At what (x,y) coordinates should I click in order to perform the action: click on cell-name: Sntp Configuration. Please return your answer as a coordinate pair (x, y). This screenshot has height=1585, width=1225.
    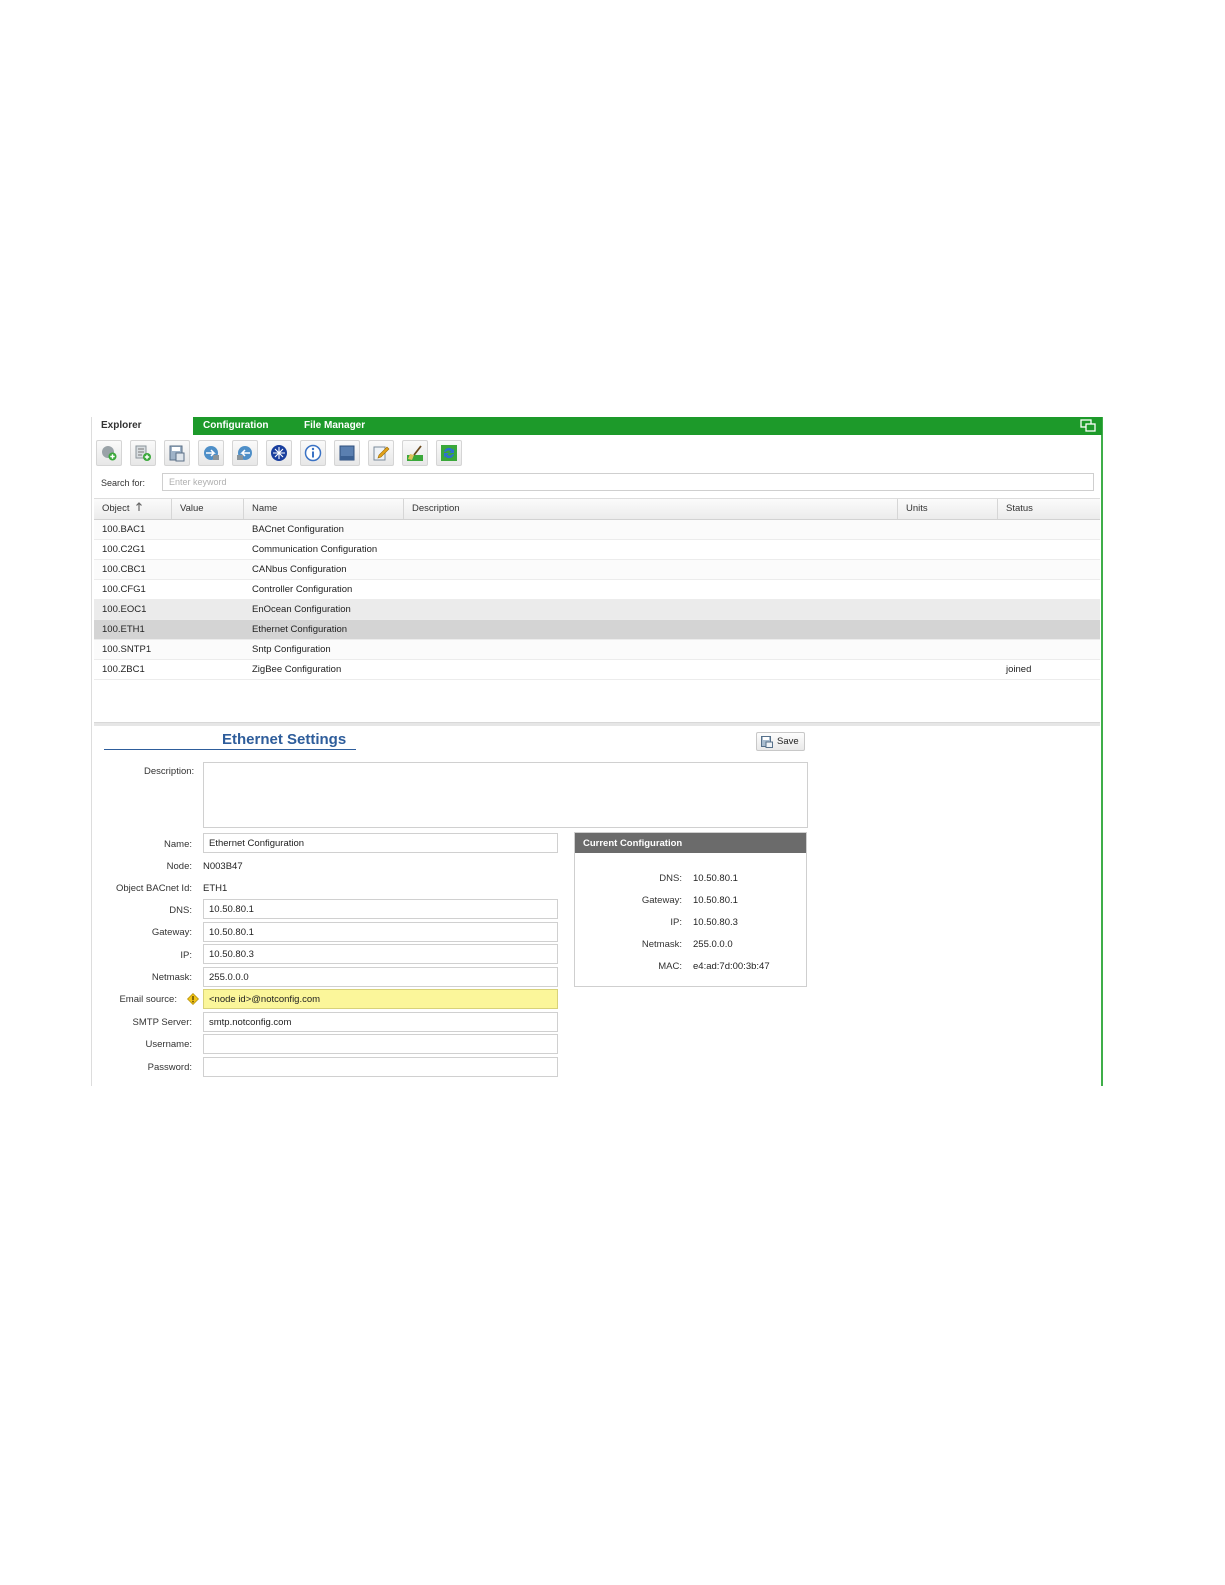
    Looking at the image, I should click on (291, 649).